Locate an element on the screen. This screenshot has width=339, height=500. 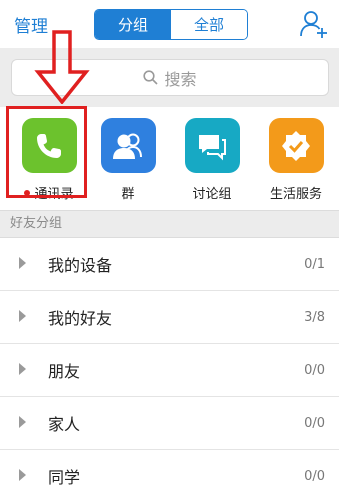
group-row-my-devices: 我的设备 0/1 is located at coordinates (169, 264).